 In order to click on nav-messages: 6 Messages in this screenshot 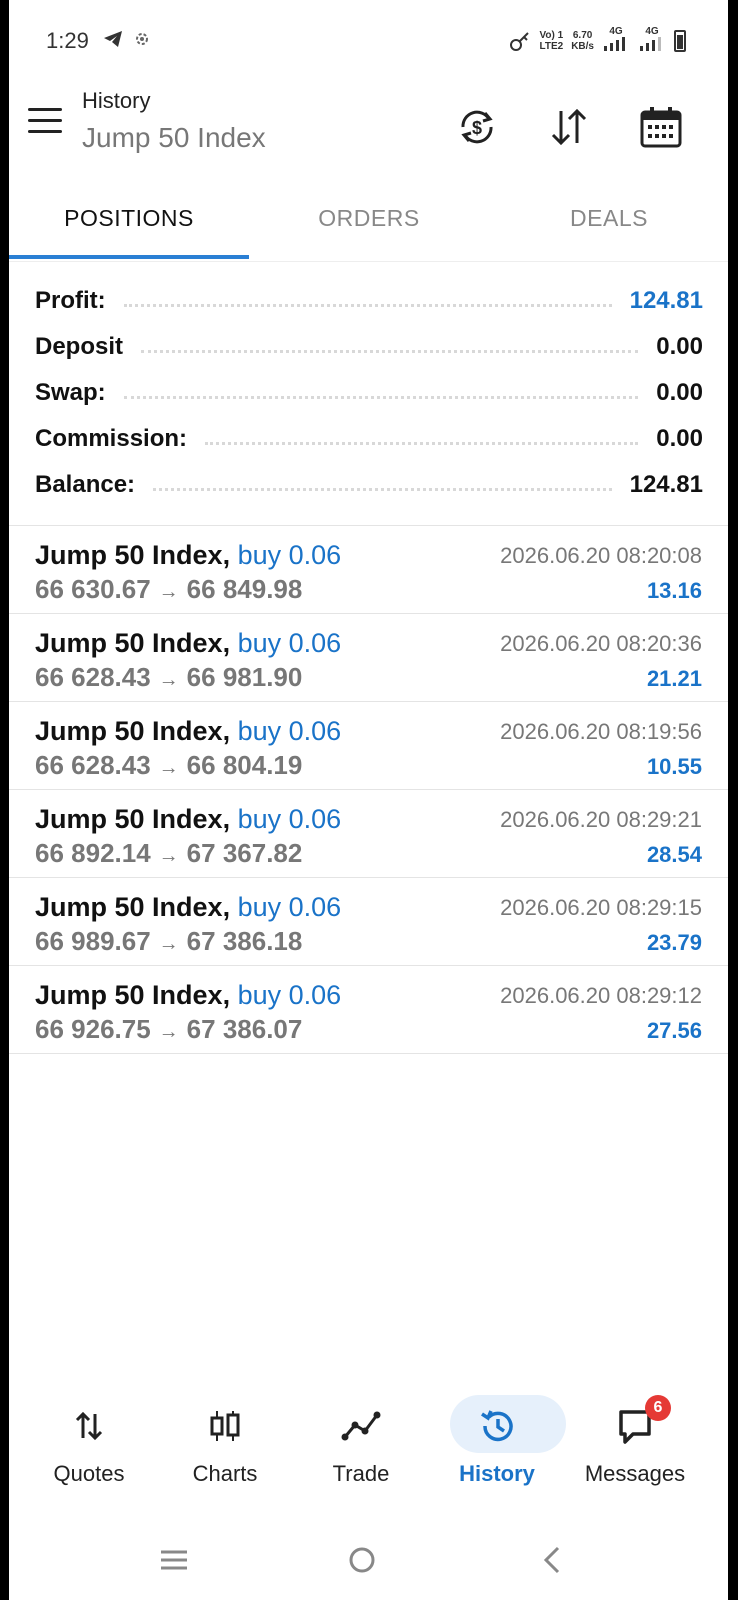, I will do `click(635, 1445)`.